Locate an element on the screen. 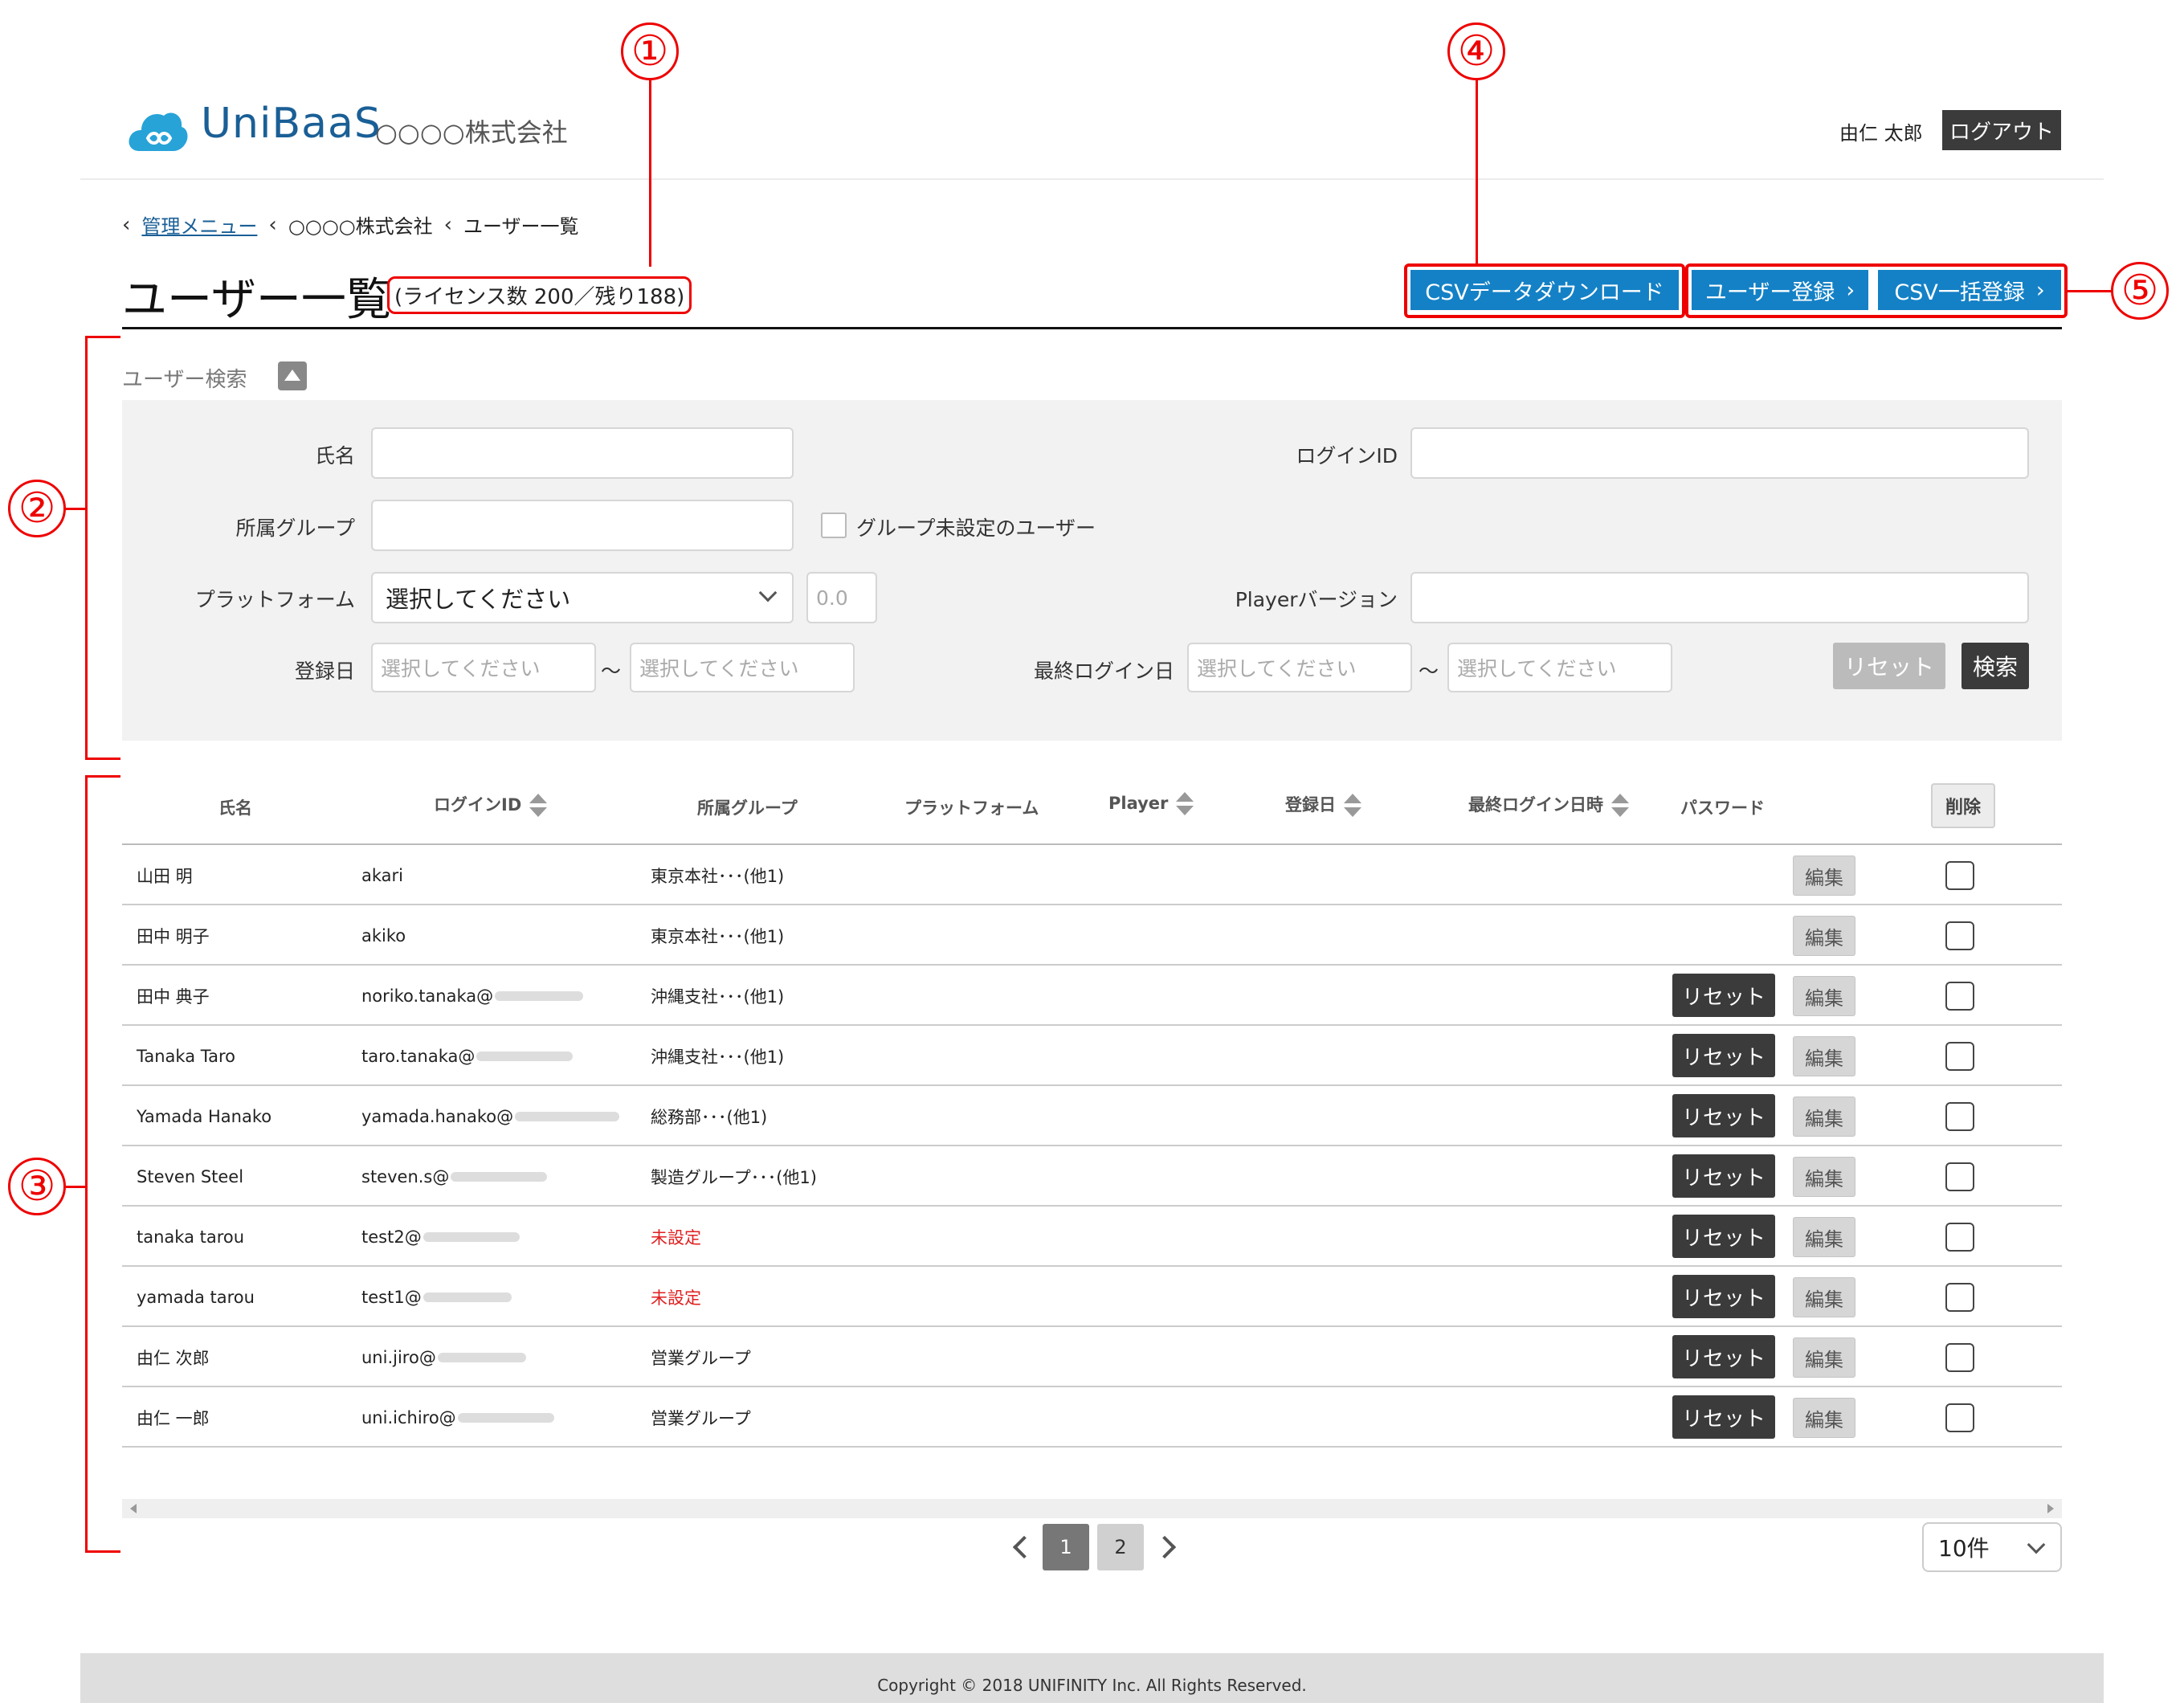 The width and height of the screenshot is (2184, 1703). column-header-registered: 登録日 is located at coordinates (1323, 805).